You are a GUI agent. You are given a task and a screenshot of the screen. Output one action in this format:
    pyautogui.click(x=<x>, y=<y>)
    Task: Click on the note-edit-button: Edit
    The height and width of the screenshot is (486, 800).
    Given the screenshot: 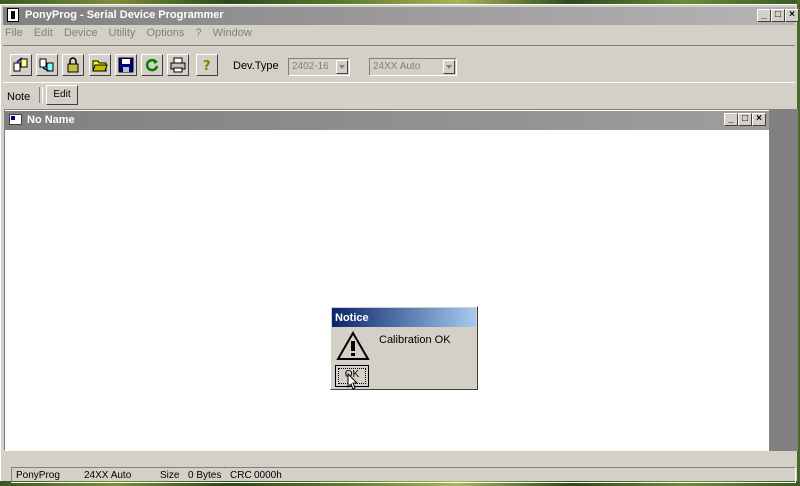 What is the action you would take?
    pyautogui.click(x=62, y=95)
    